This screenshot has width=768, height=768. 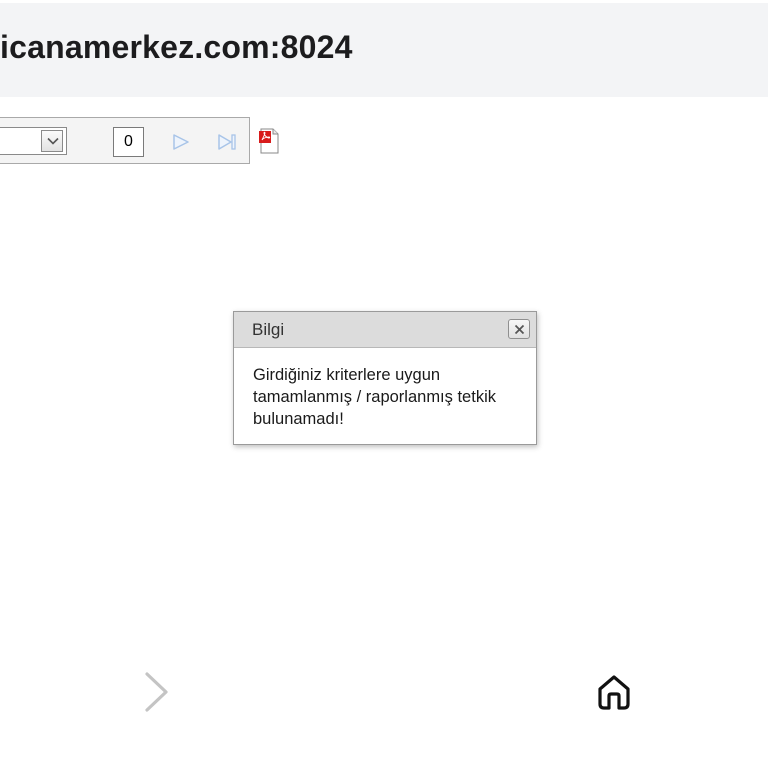 I want to click on address-bar: icanamerkez.com:8024, so click(x=384, y=48).